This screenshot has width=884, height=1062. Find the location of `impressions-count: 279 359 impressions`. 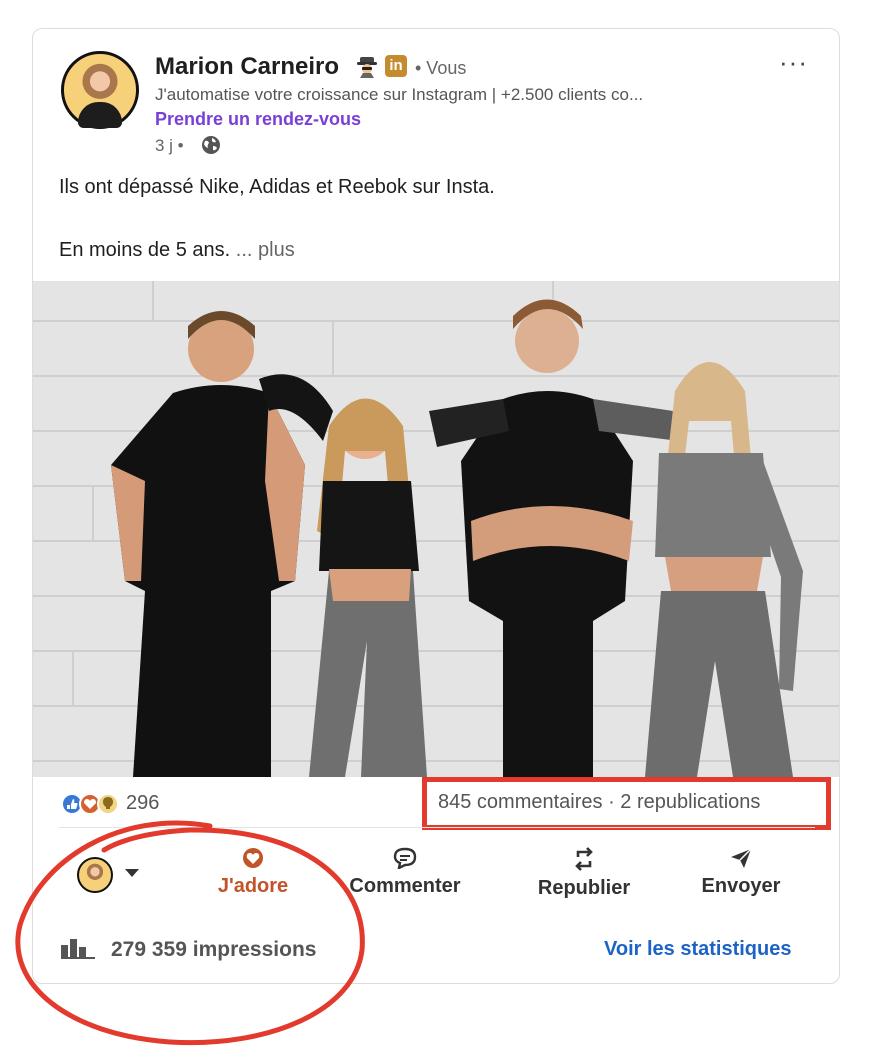

impressions-count: 279 359 impressions is located at coordinates (213, 950).